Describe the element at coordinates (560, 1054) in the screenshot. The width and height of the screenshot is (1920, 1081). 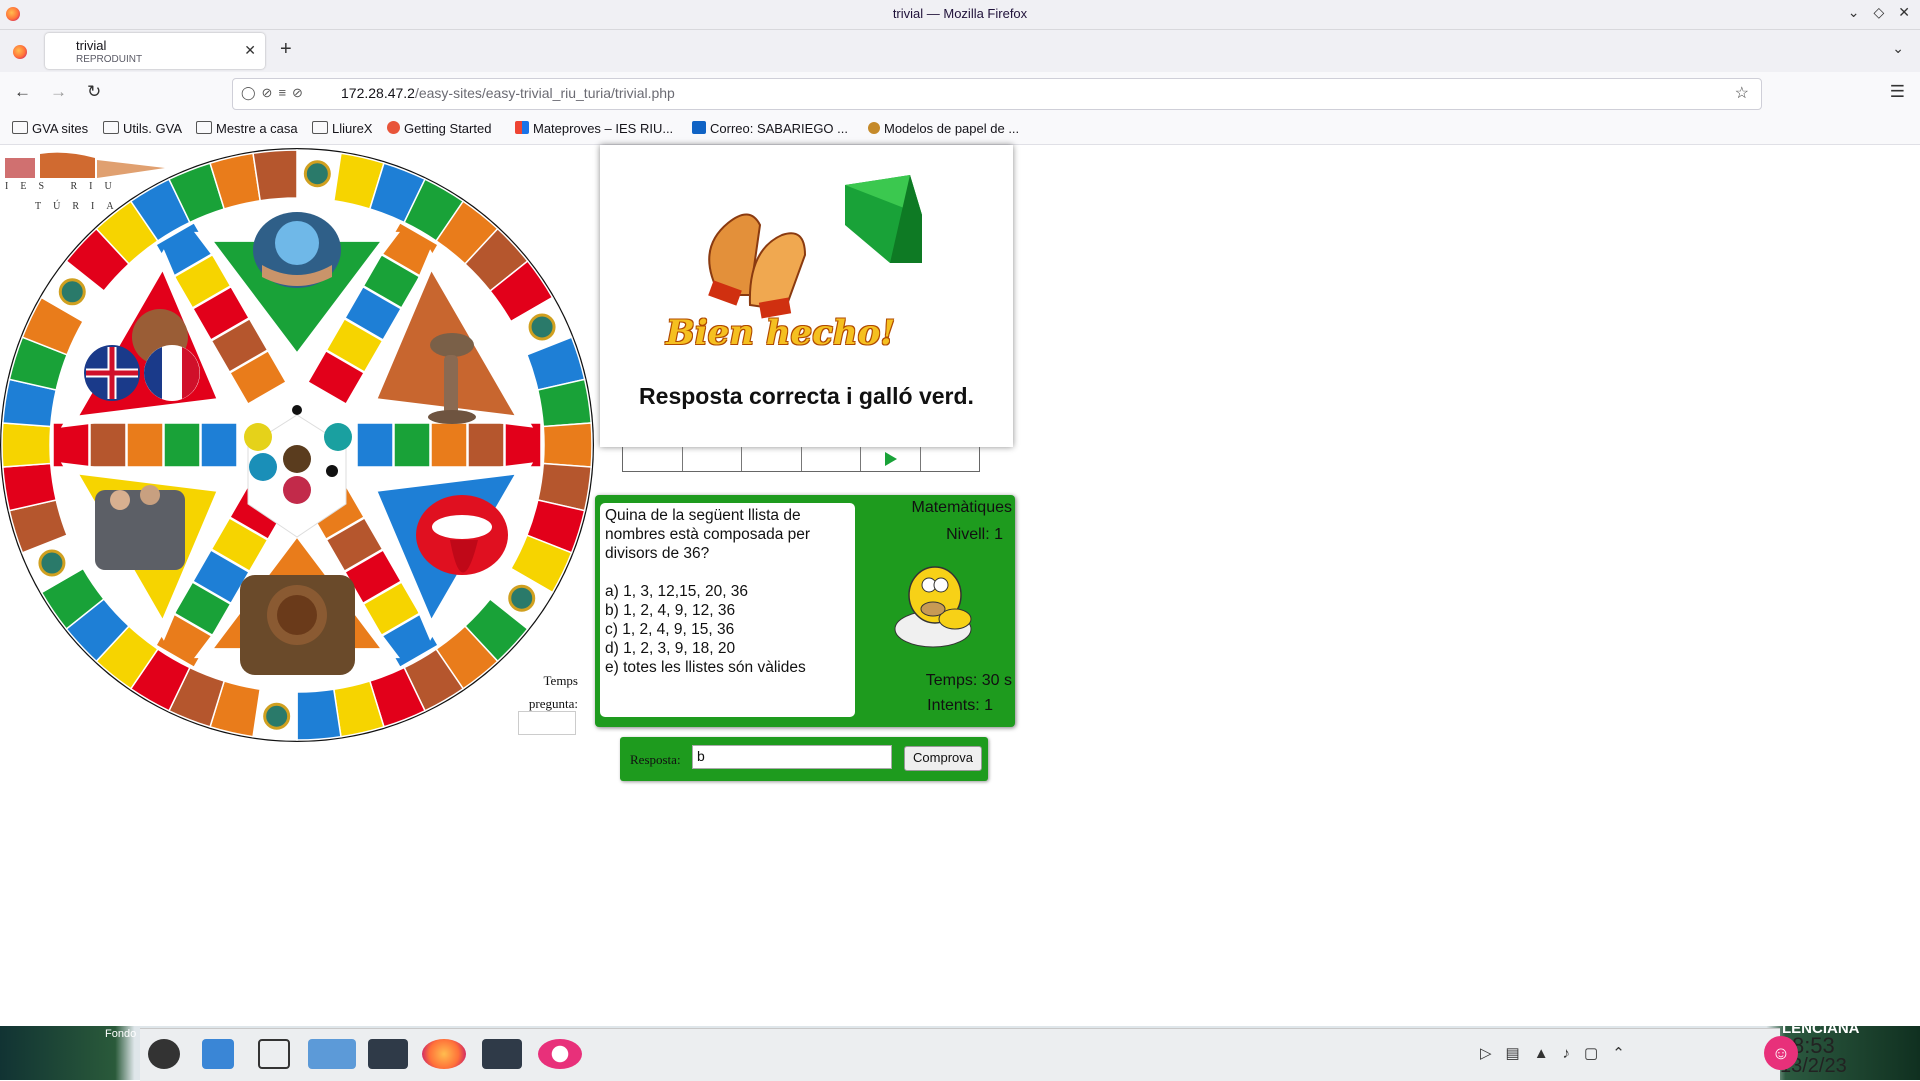
I see `lliurex-app-icon` at that location.